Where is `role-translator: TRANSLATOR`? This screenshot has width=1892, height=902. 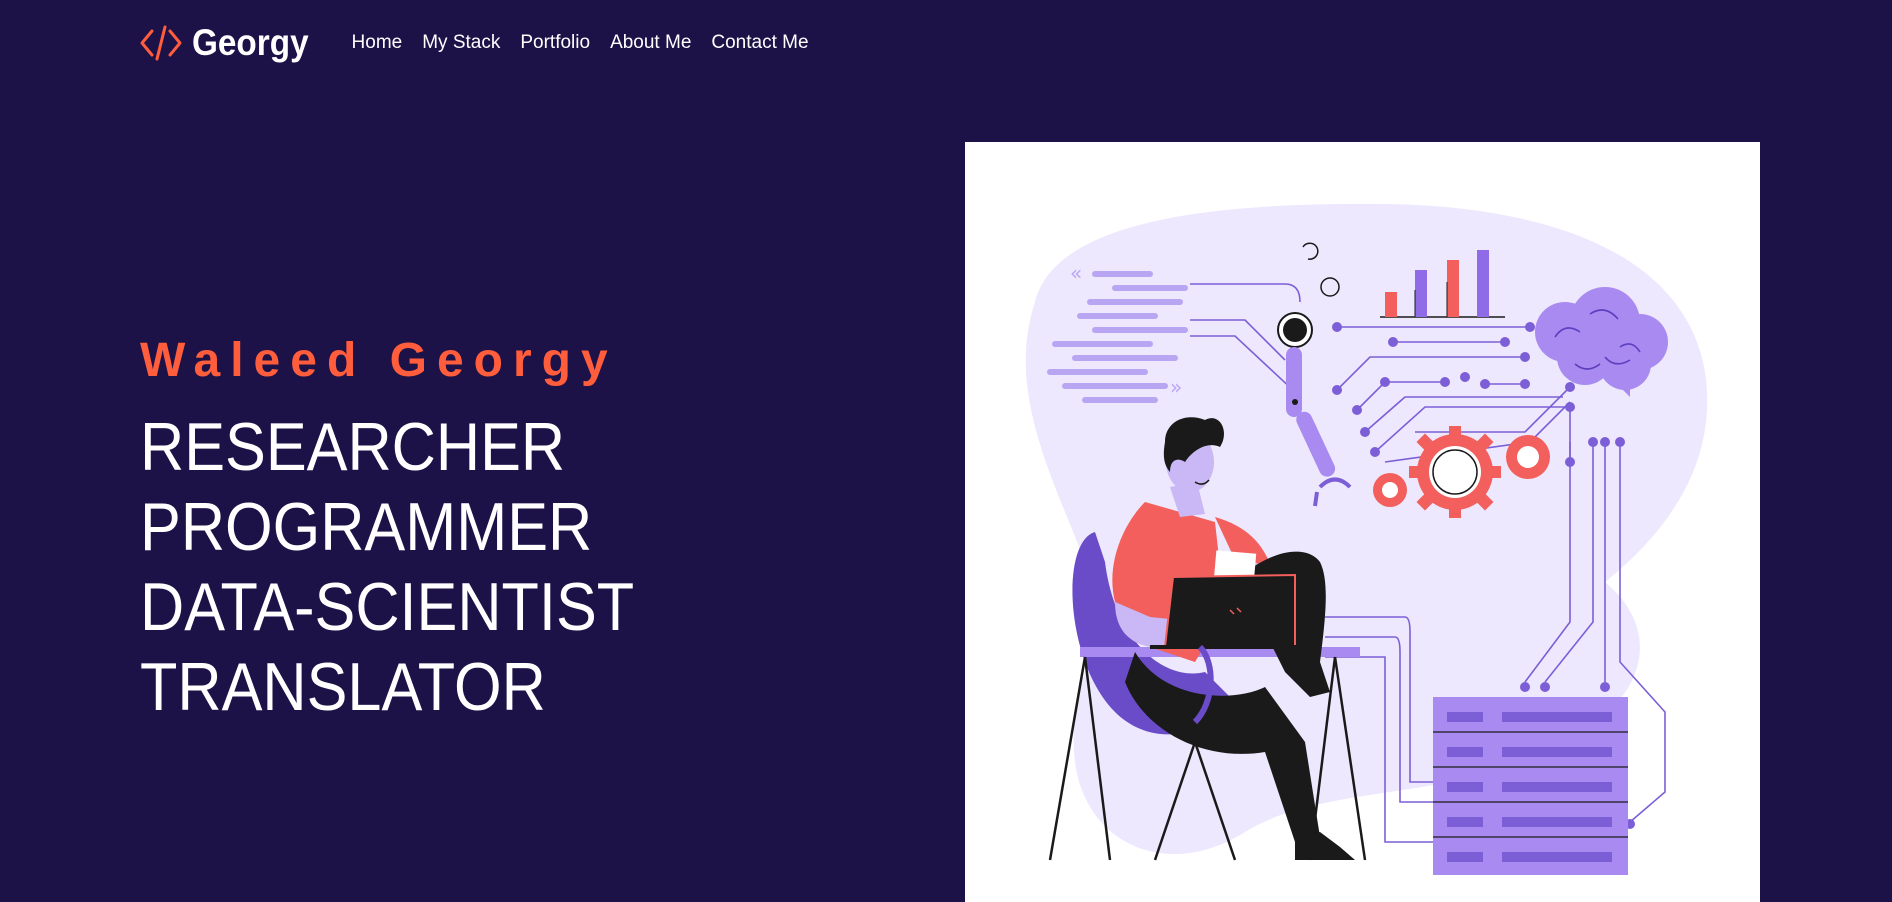 role-translator: TRANSLATOR is located at coordinates (343, 687).